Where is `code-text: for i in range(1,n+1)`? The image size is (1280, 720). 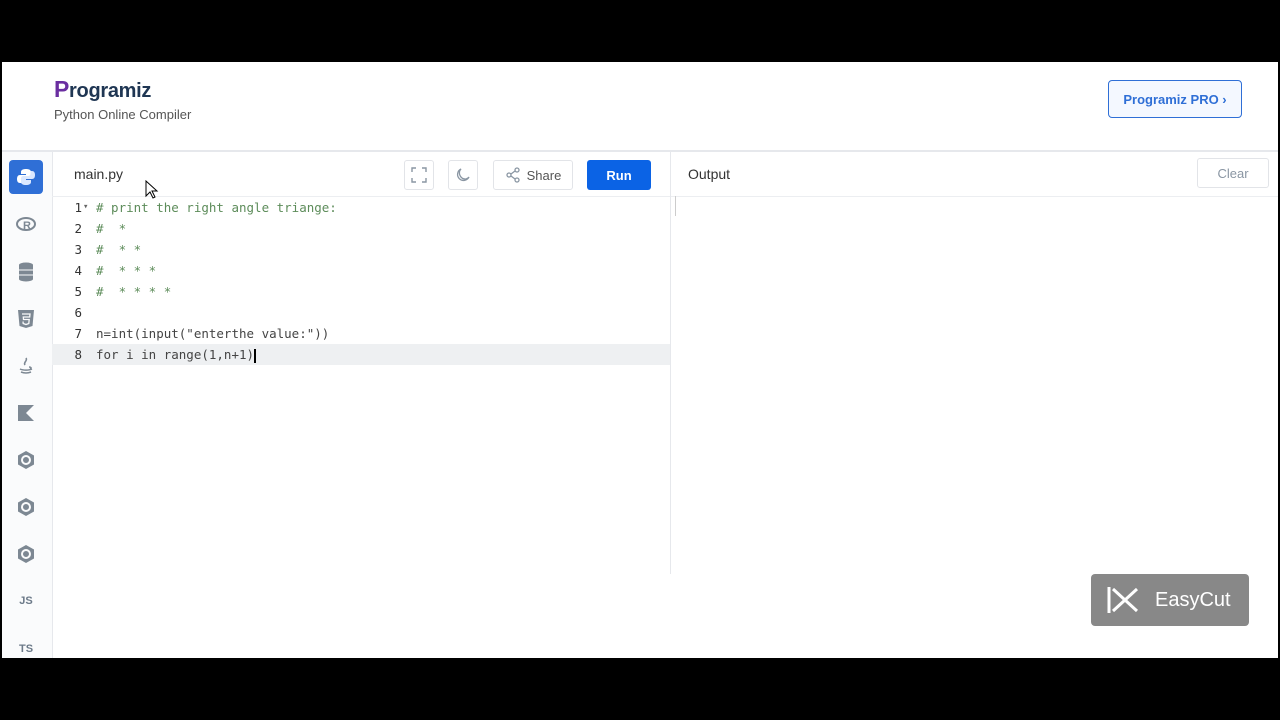
code-text: for i in range(1,n+1) is located at coordinates (176, 354).